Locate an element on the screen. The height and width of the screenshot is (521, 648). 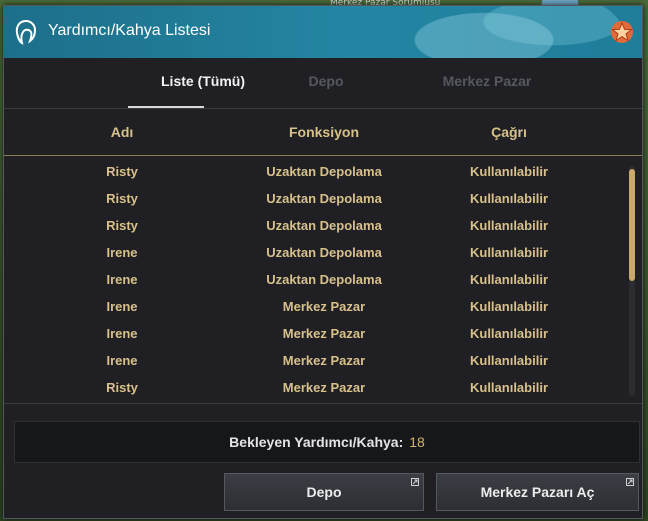
list-item: Risty Merkez Pazar Kullanılabilir is located at coordinates (323, 387).